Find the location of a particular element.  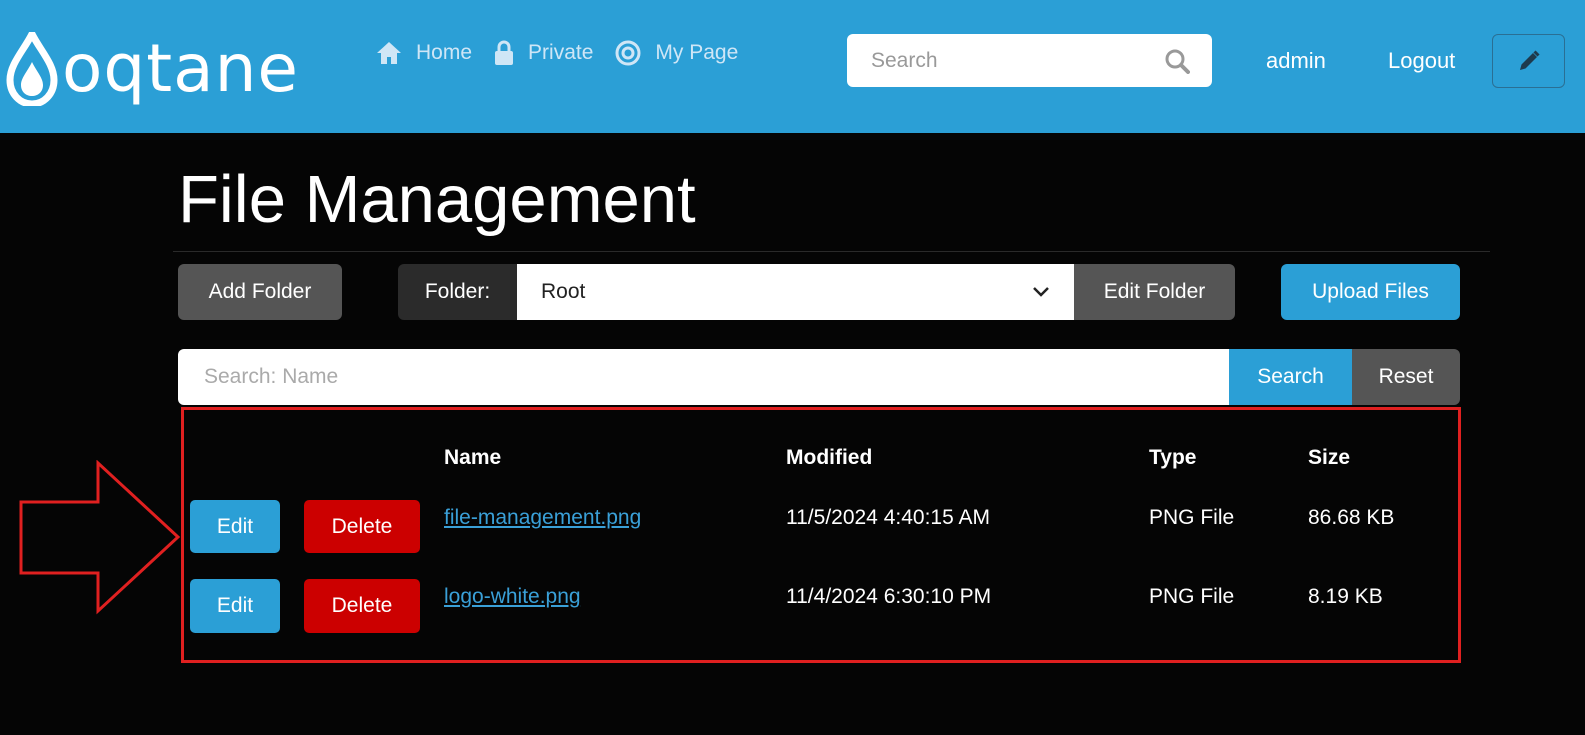

edit-folder-button: Edit Folder is located at coordinates (1154, 292).